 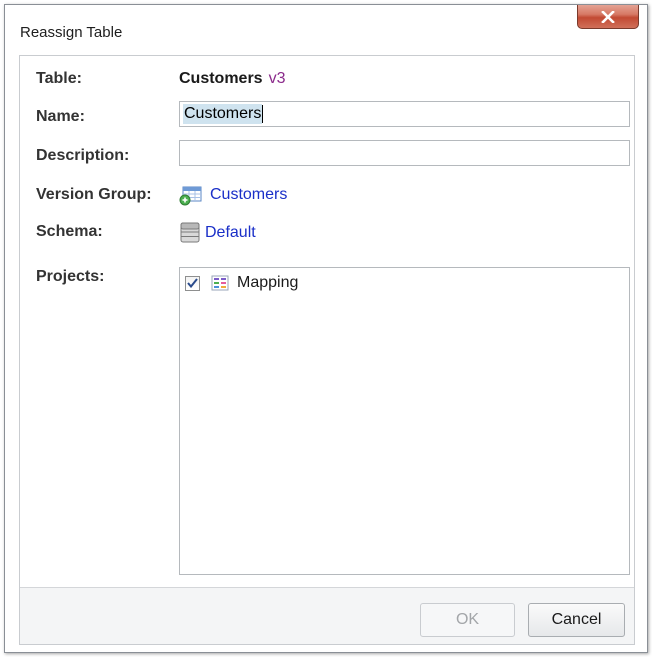 I want to click on schema-link: Default, so click(x=230, y=233).